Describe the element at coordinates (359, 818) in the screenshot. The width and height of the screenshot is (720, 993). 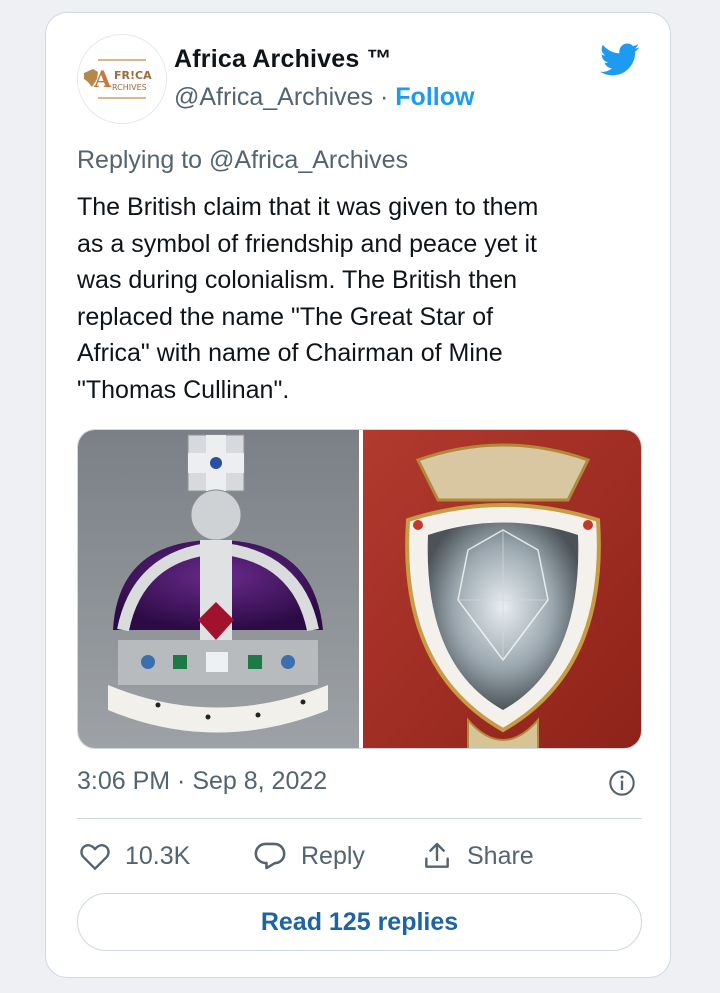
I see `divider` at that location.